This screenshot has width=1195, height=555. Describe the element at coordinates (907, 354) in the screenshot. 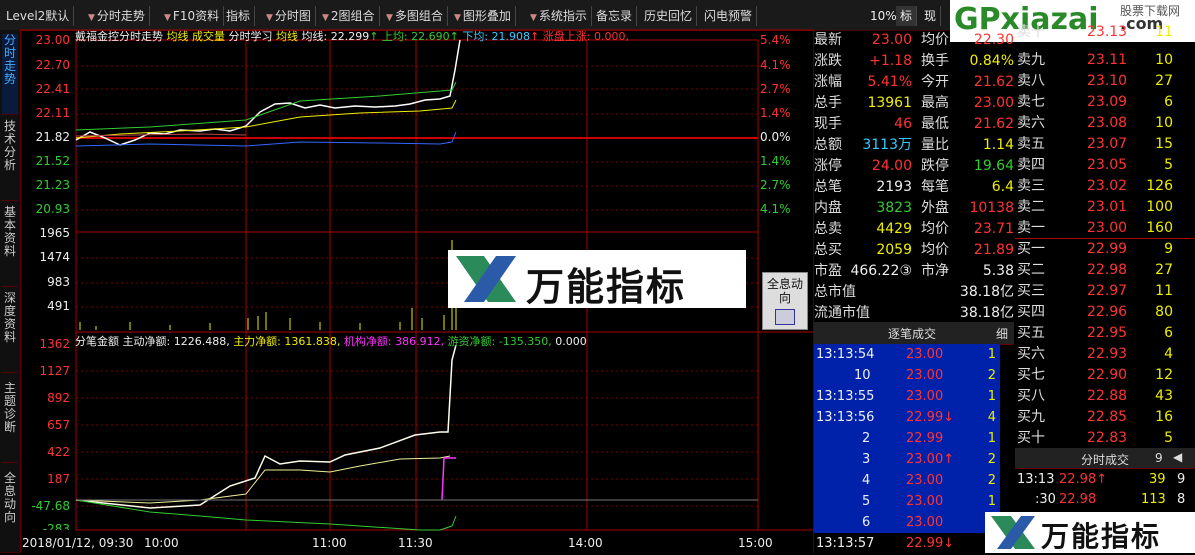

I see `trade-row: 13:13:54 23.00 1` at that location.